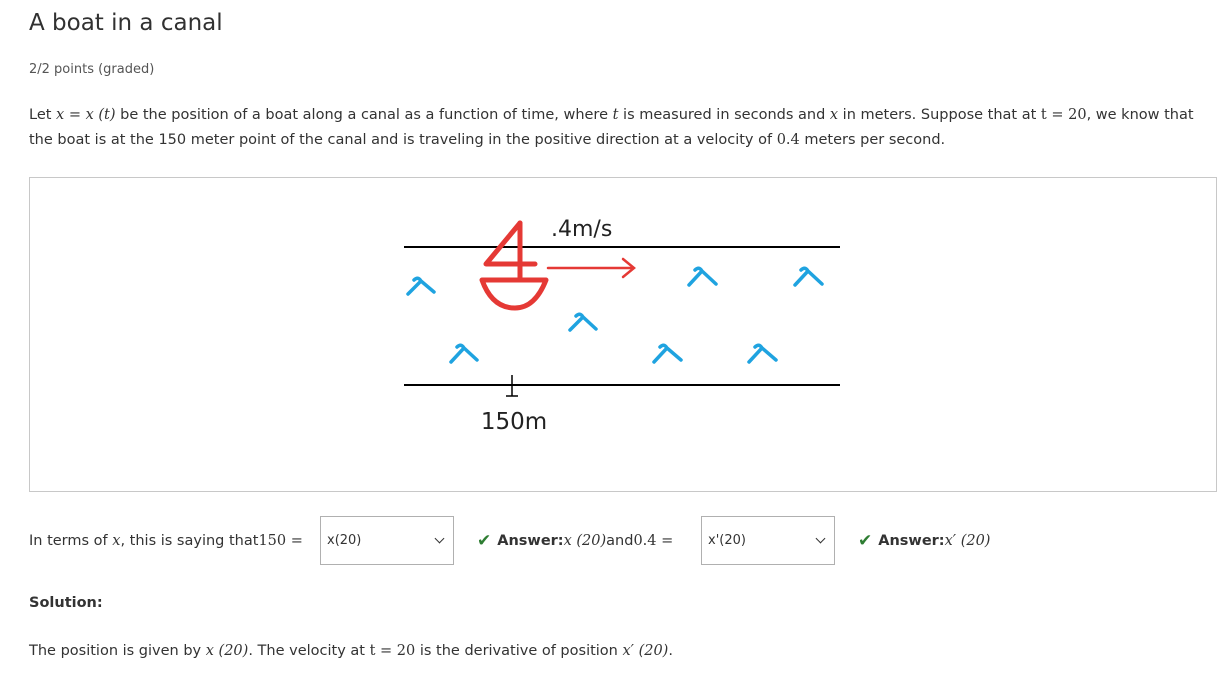  What do you see at coordinates (280, 541) in the screenshot?
I see `math-expression: 150 =` at bounding box center [280, 541].